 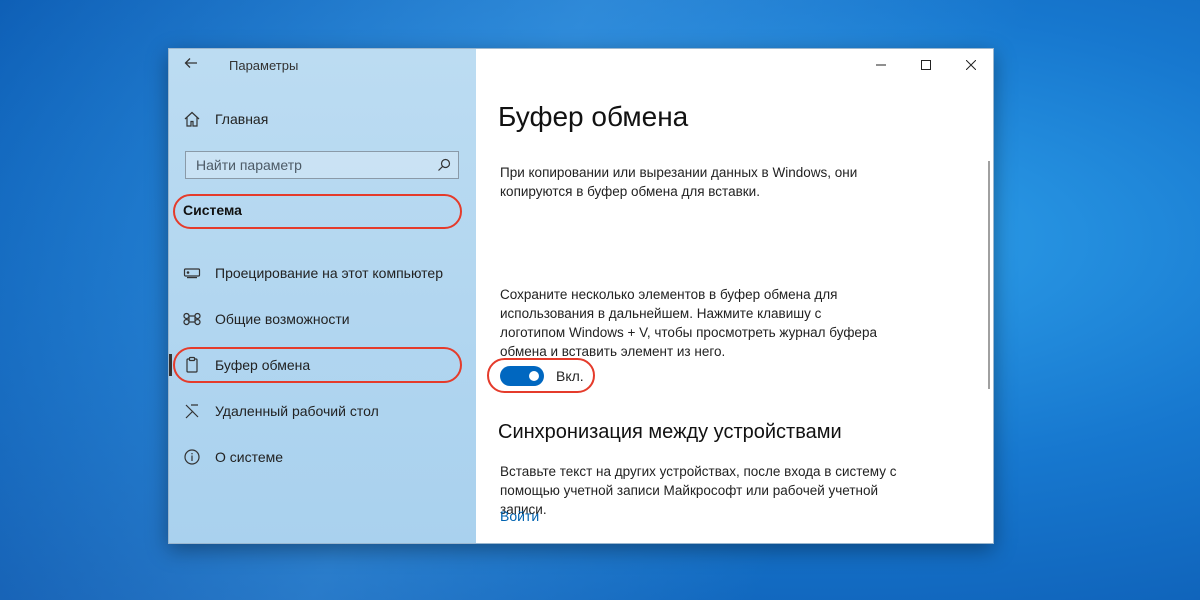 I want to click on nav-home: Главная, so click(x=225, y=119).